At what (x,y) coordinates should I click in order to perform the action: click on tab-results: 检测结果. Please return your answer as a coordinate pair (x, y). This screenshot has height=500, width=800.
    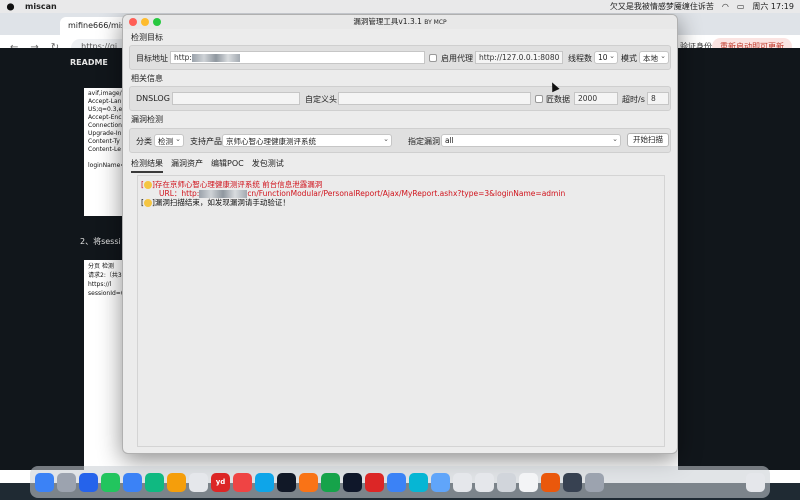
    Looking at the image, I should click on (147, 165).